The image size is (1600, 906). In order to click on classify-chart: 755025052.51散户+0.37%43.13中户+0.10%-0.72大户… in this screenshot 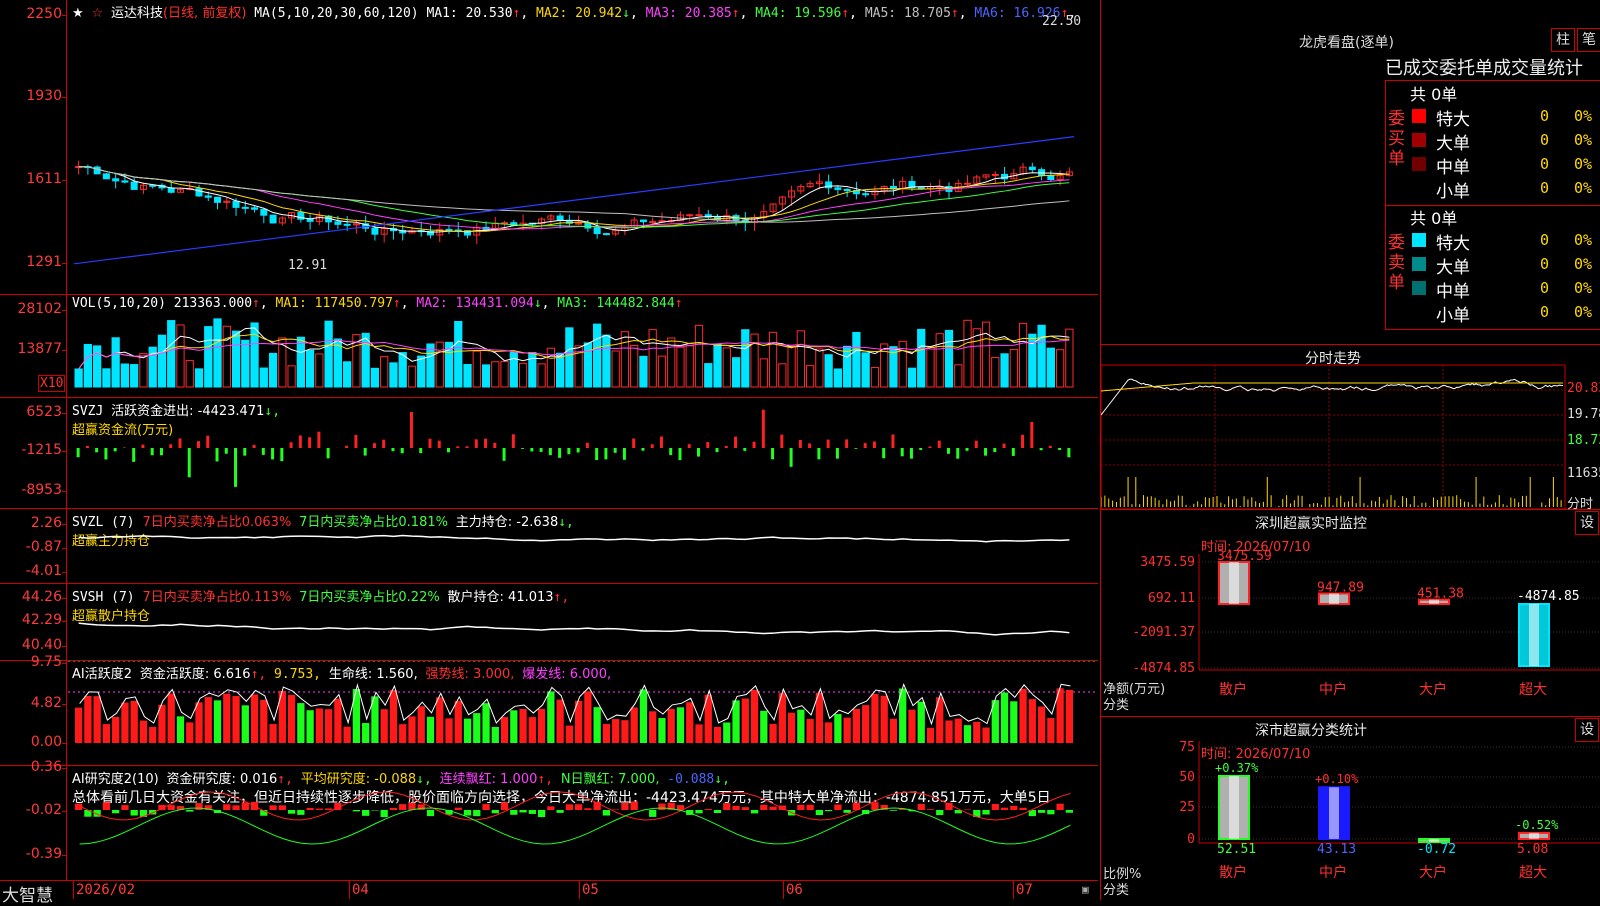, I will do `click(1350, 808)`.